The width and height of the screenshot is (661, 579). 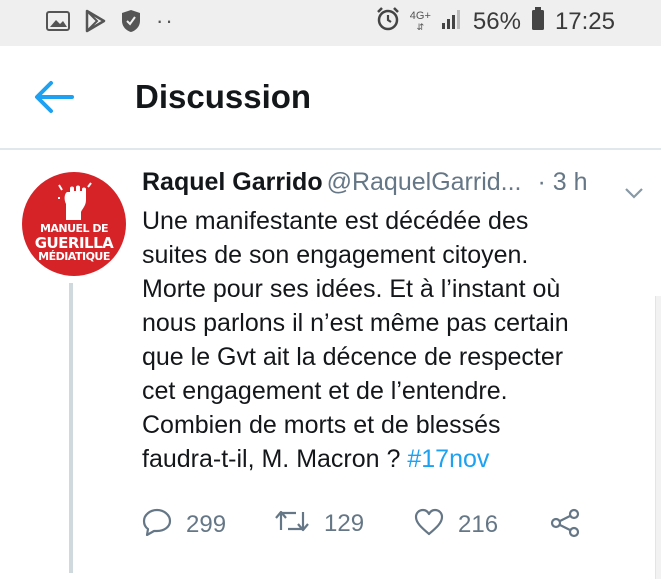 What do you see at coordinates (131, 23) in the screenshot?
I see `shield-icon` at bounding box center [131, 23].